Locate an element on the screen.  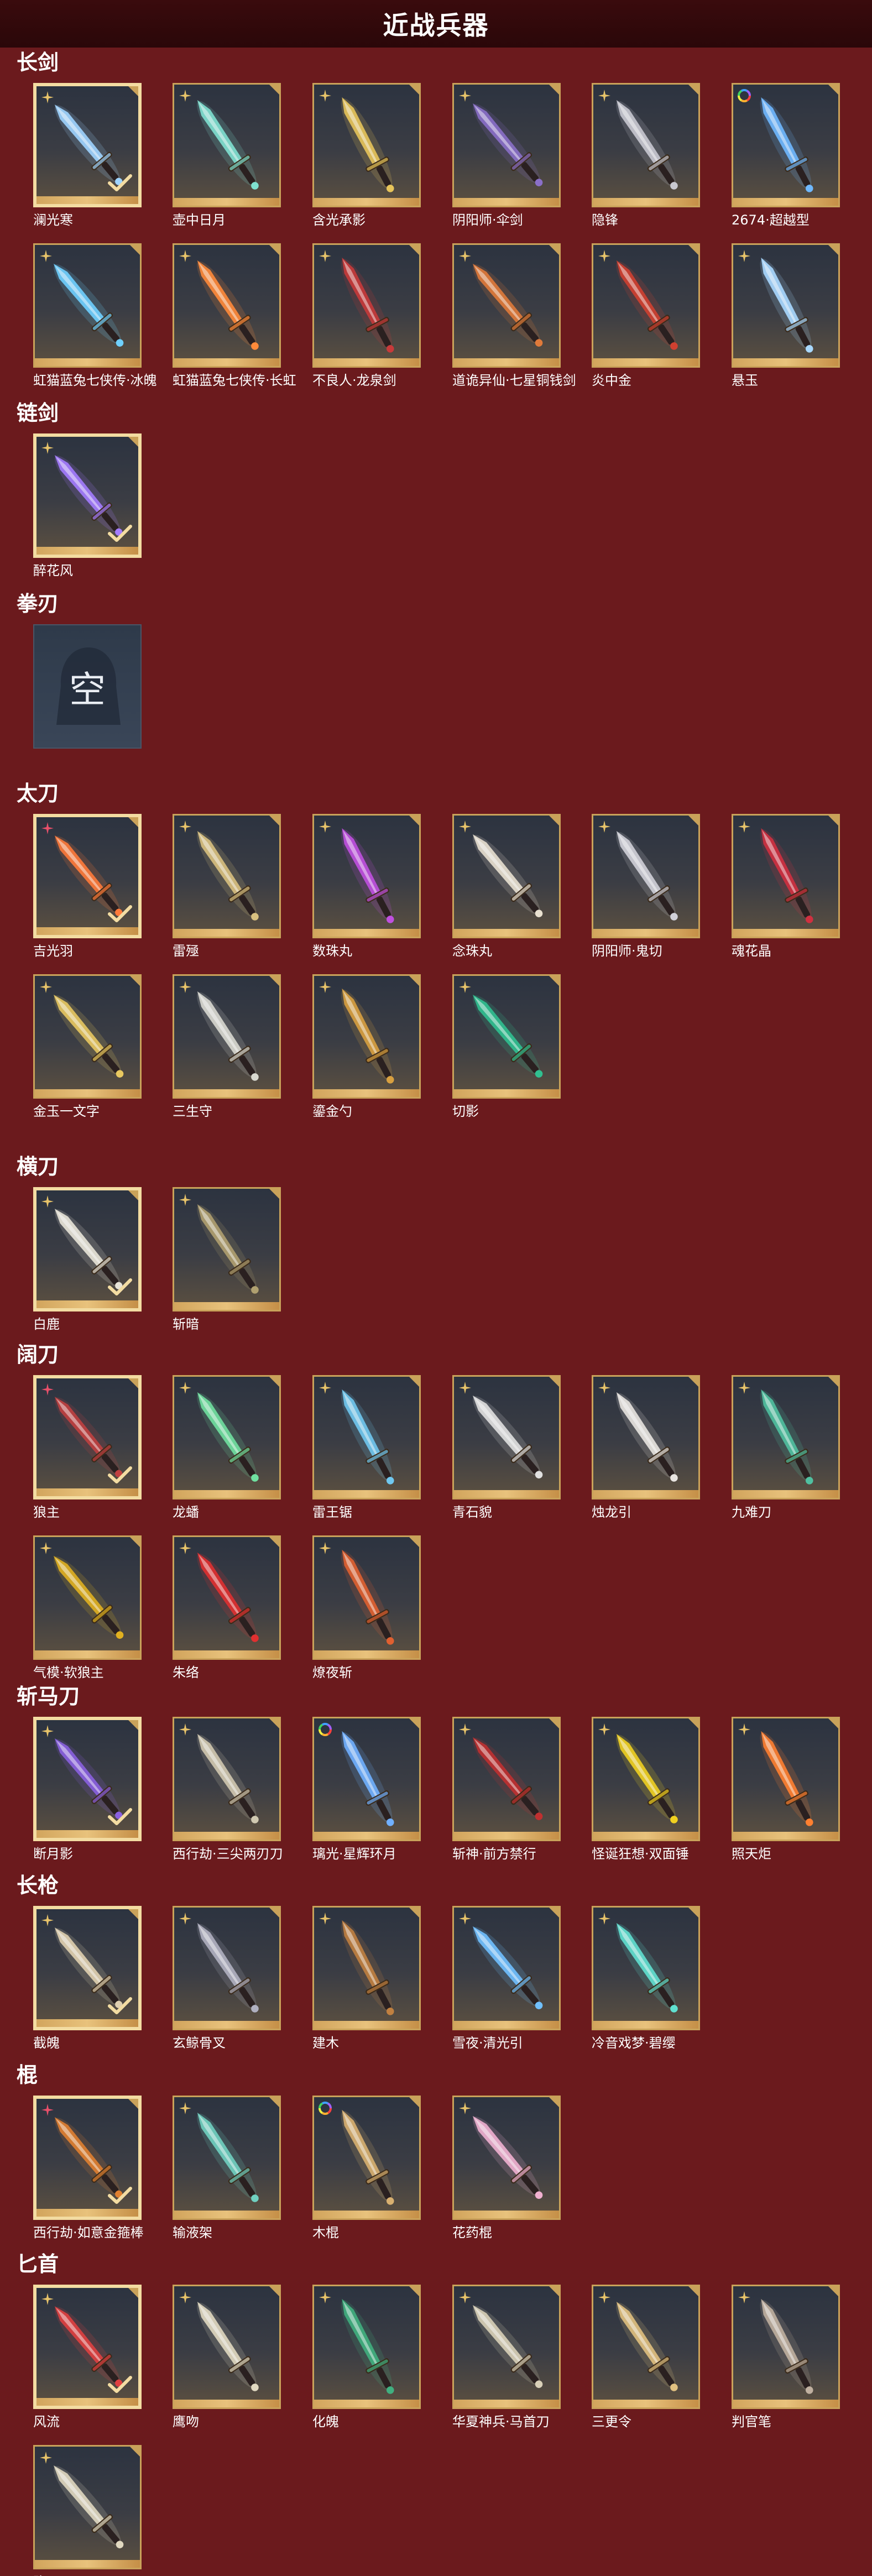
weapon-skin-label: 雪夜·清光引 is located at coordinates (488, 2043).